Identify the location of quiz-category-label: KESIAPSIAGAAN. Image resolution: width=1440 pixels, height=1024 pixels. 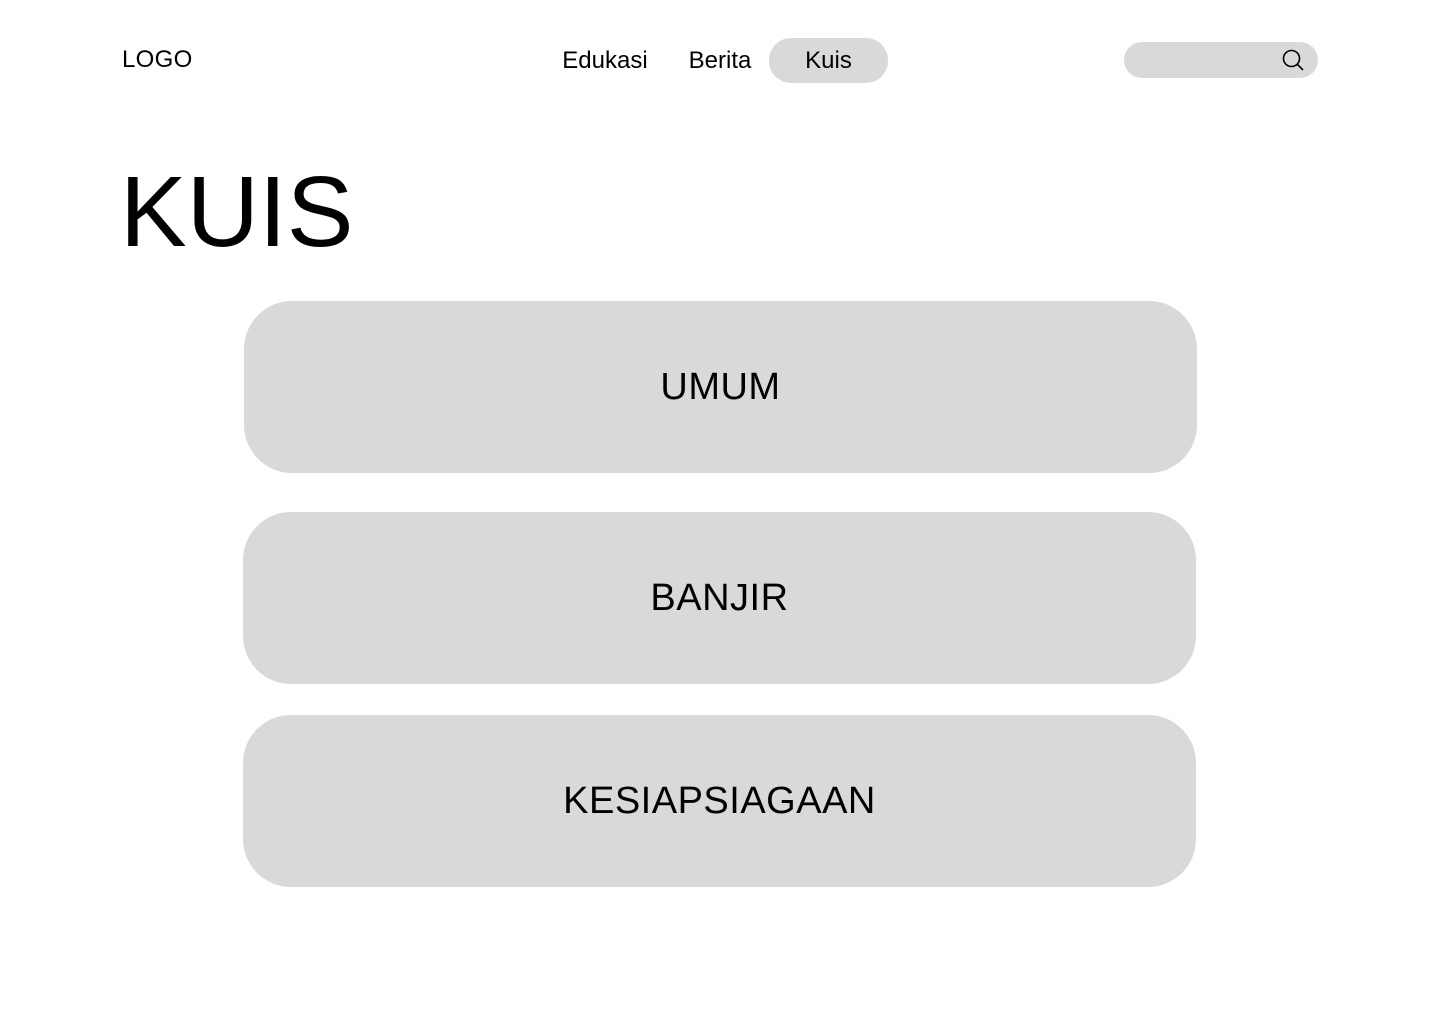
(719, 800).